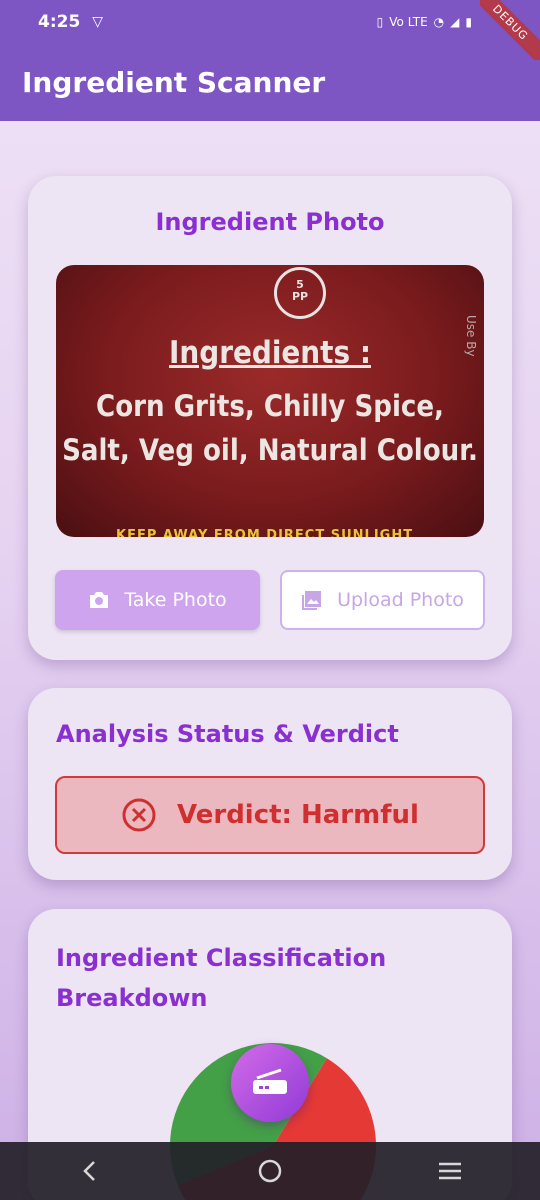 The height and width of the screenshot is (1200, 540). I want to click on cancel-circle-icon, so click(139, 815).